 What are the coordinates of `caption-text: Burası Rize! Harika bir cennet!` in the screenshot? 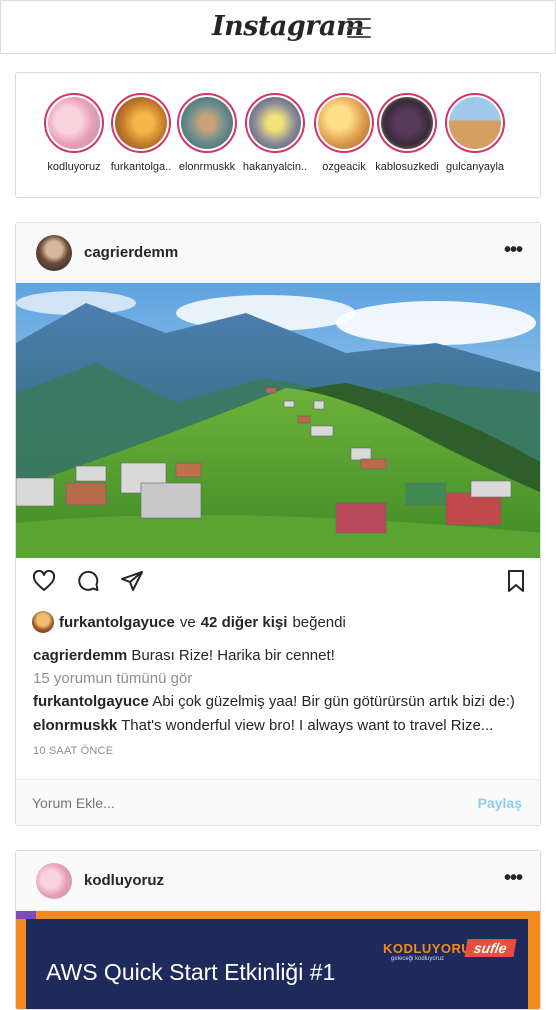 It's located at (233, 655).